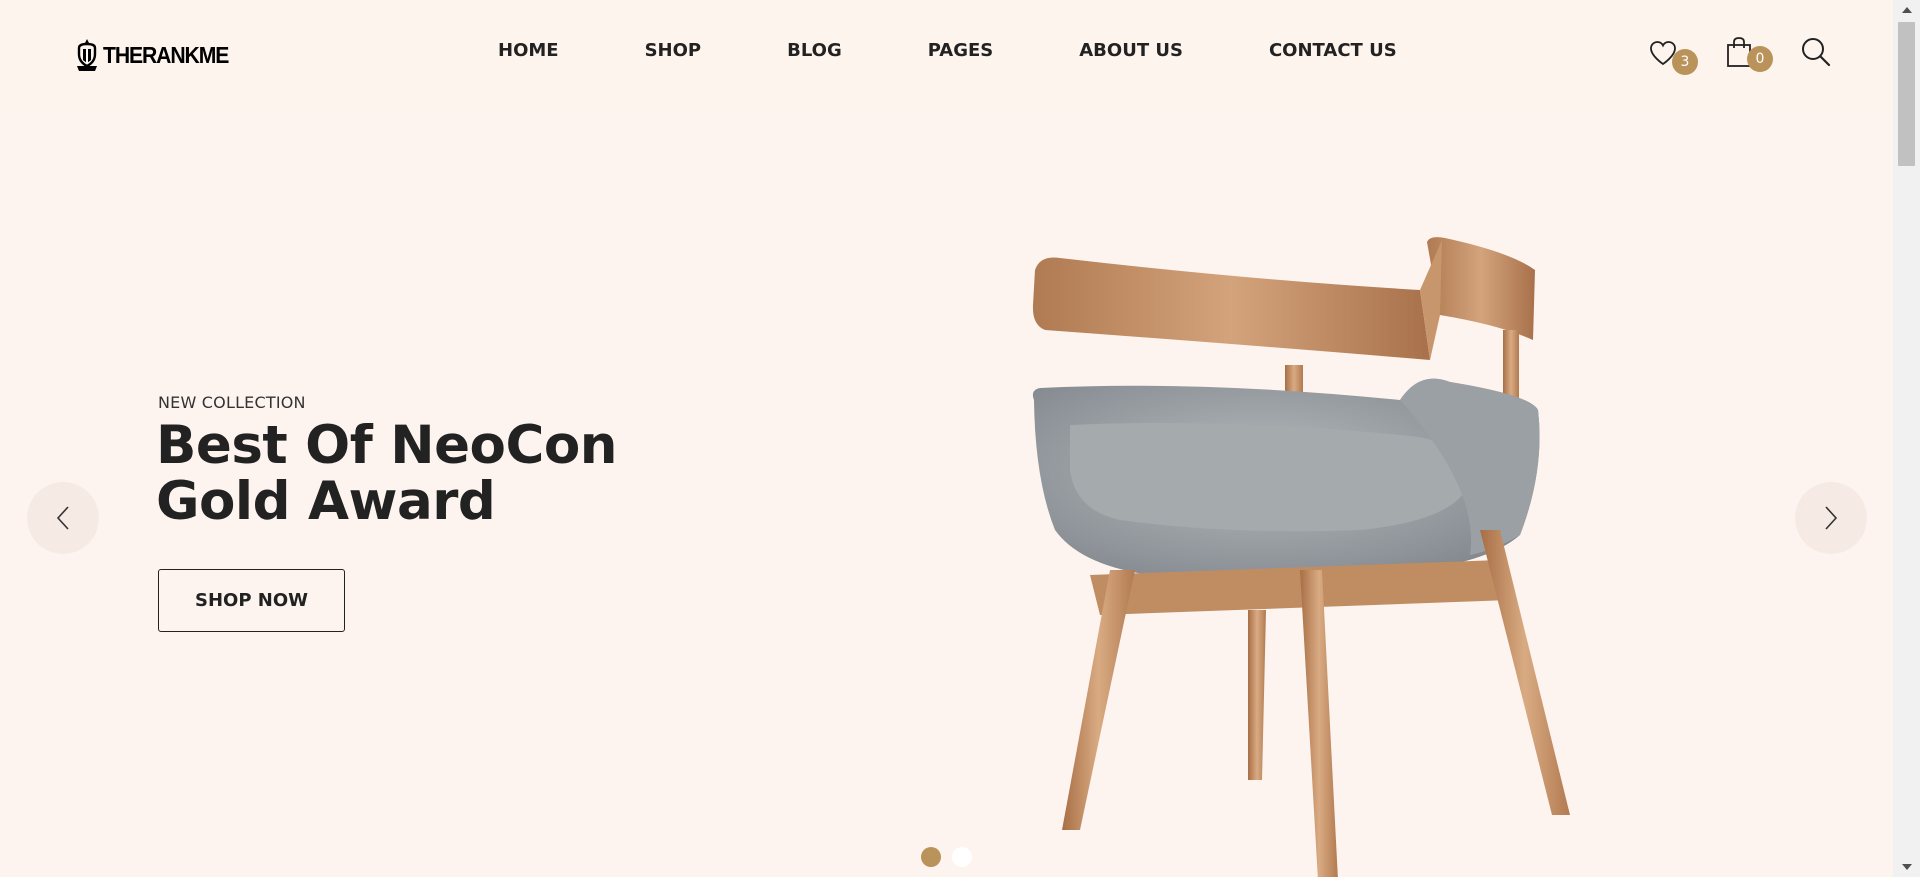 Image resolution: width=1920 pixels, height=877 pixels. I want to click on slider-next-button, so click(1831, 518).